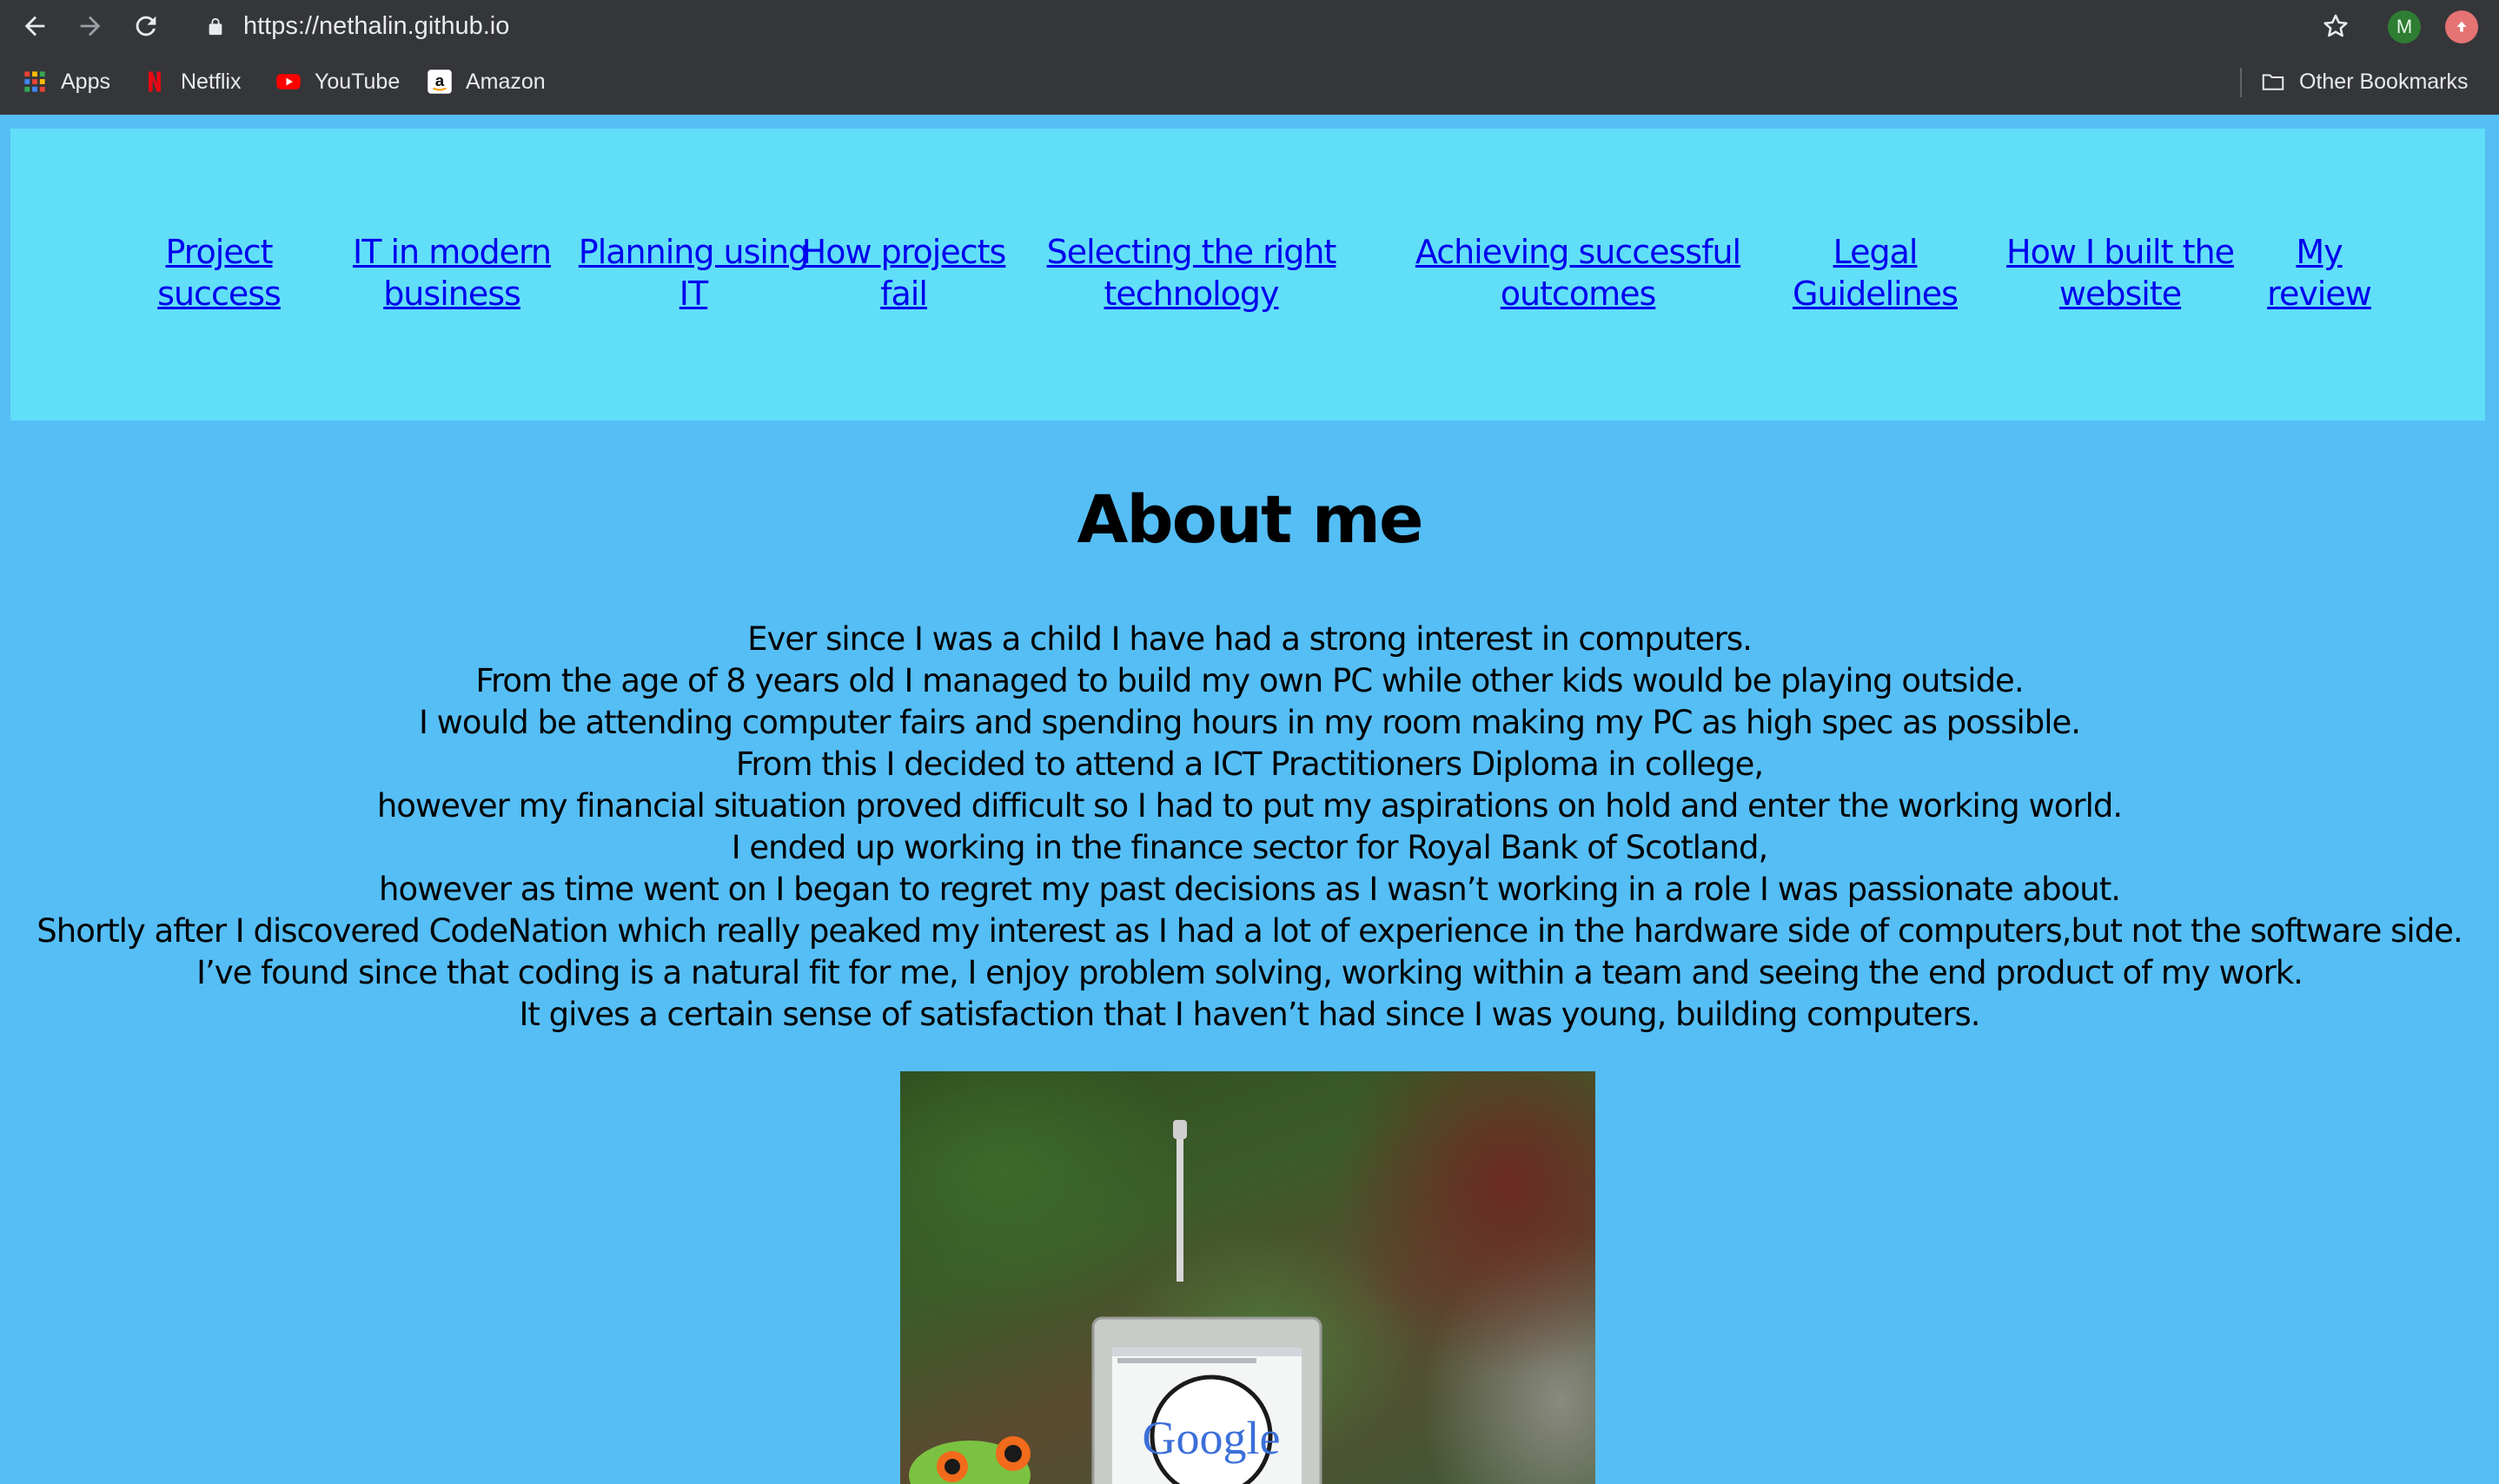  Describe the element at coordinates (35, 82) in the screenshot. I see `apps-grid-icon` at that location.